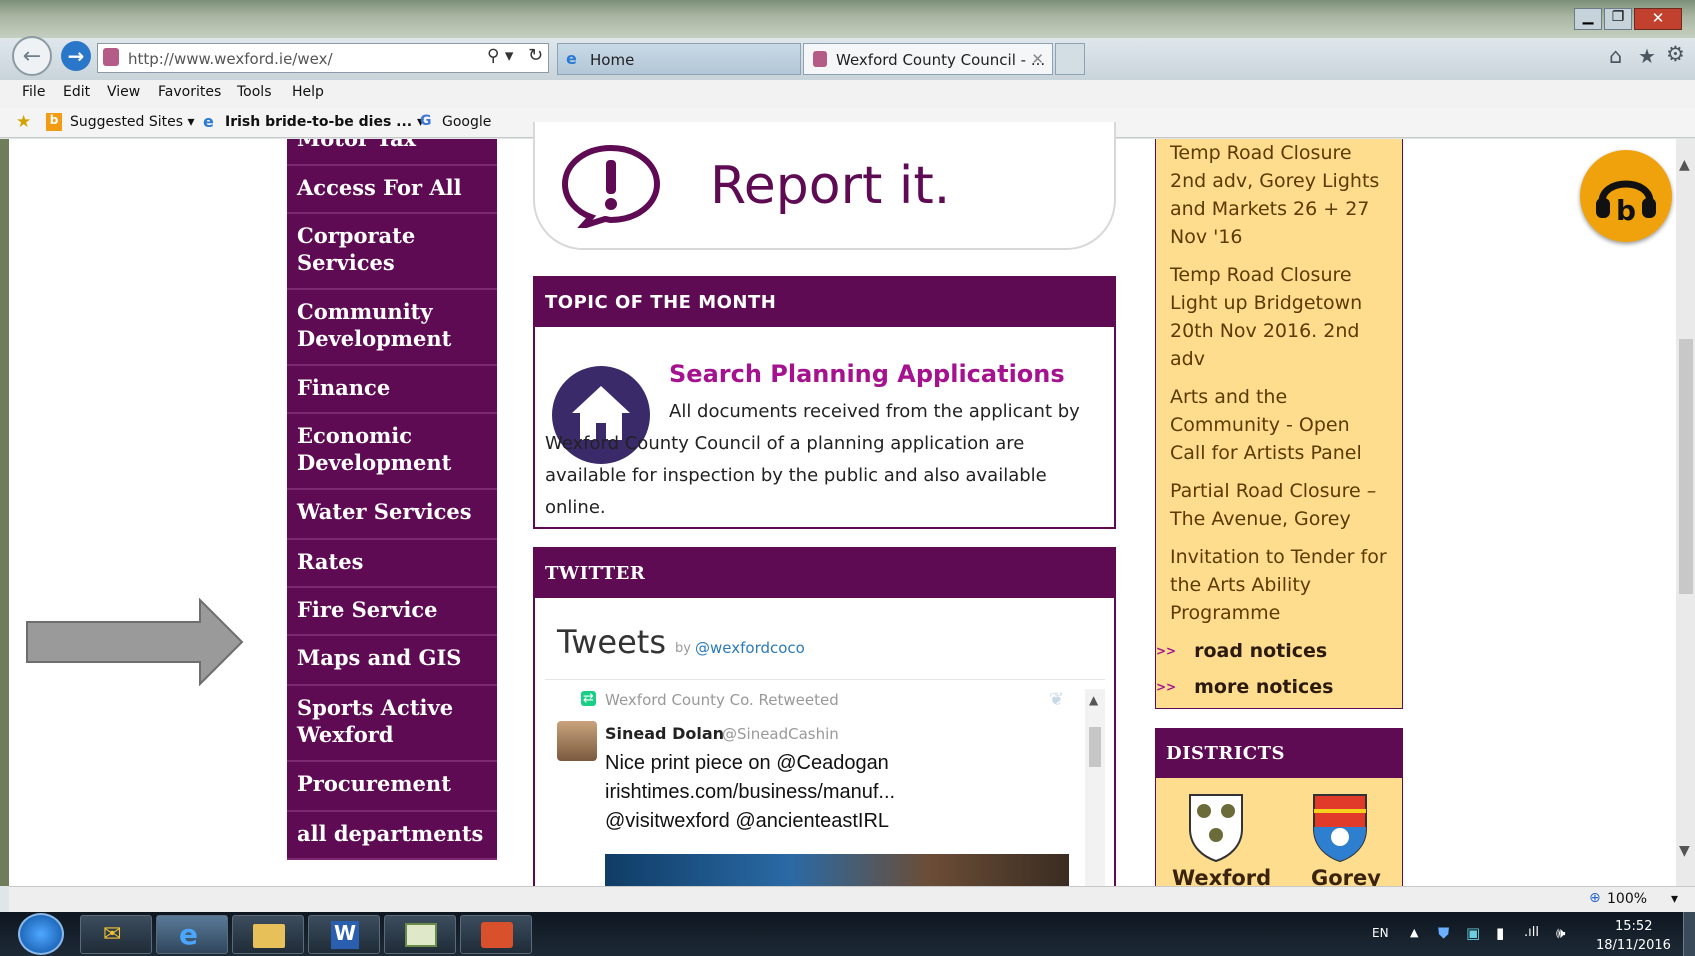 The height and width of the screenshot is (956, 1695). What do you see at coordinates (76, 92) in the screenshot?
I see `menu-edit: Edit` at bounding box center [76, 92].